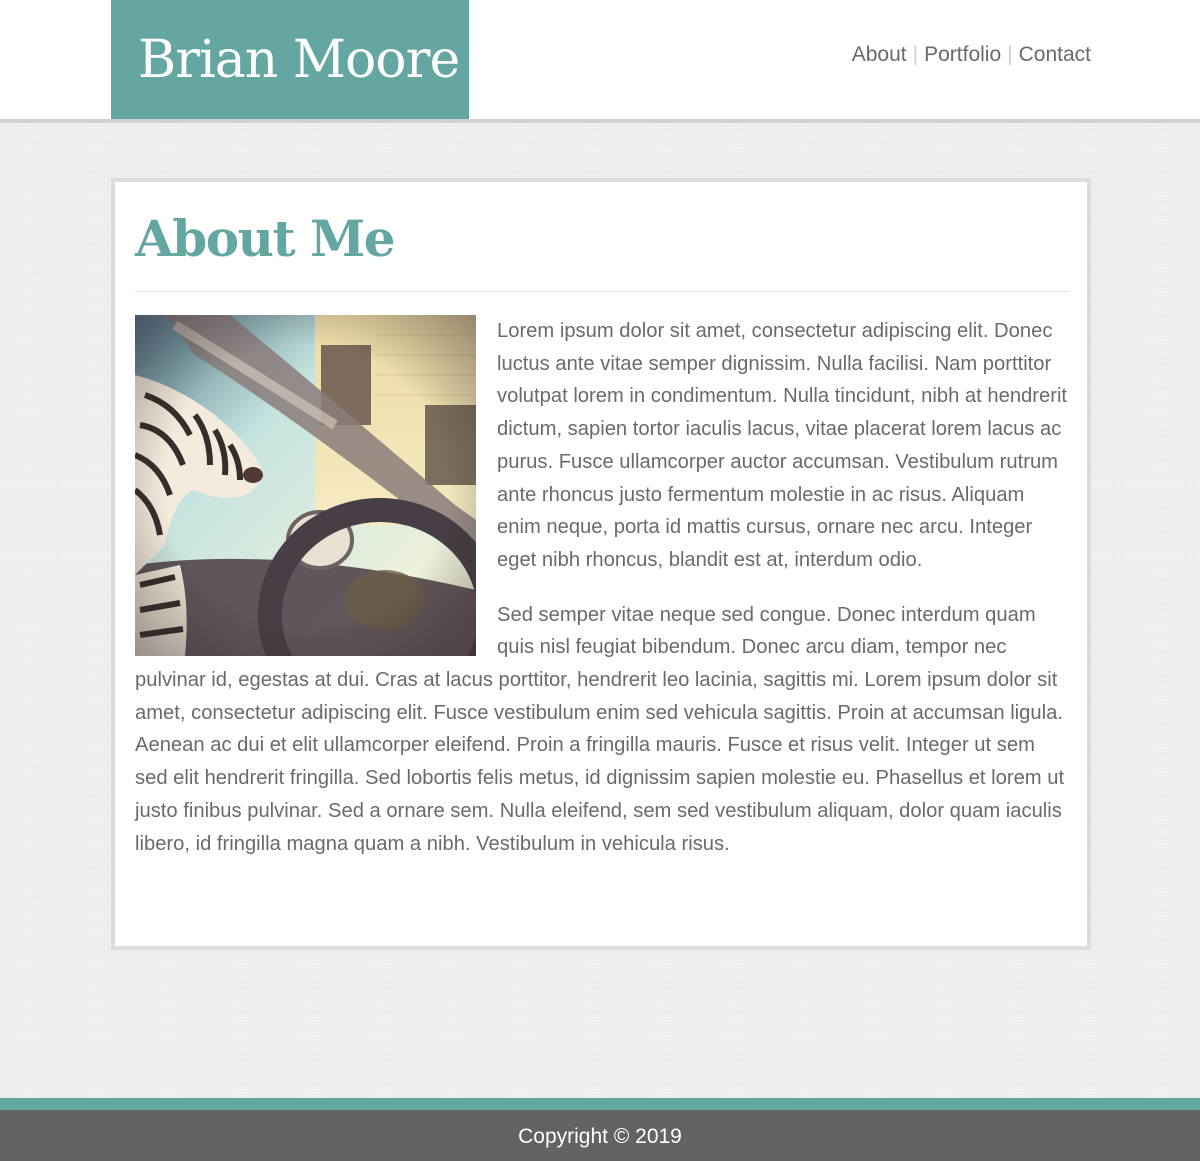 Image resolution: width=1200 pixels, height=1161 pixels. I want to click on site-title: Brian Moore, so click(299, 60).